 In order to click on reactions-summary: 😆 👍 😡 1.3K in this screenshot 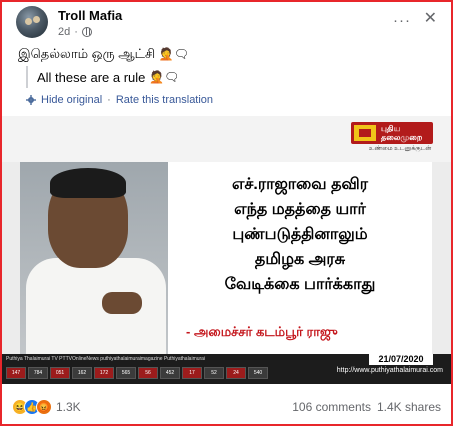, I will do `click(46, 407)`.